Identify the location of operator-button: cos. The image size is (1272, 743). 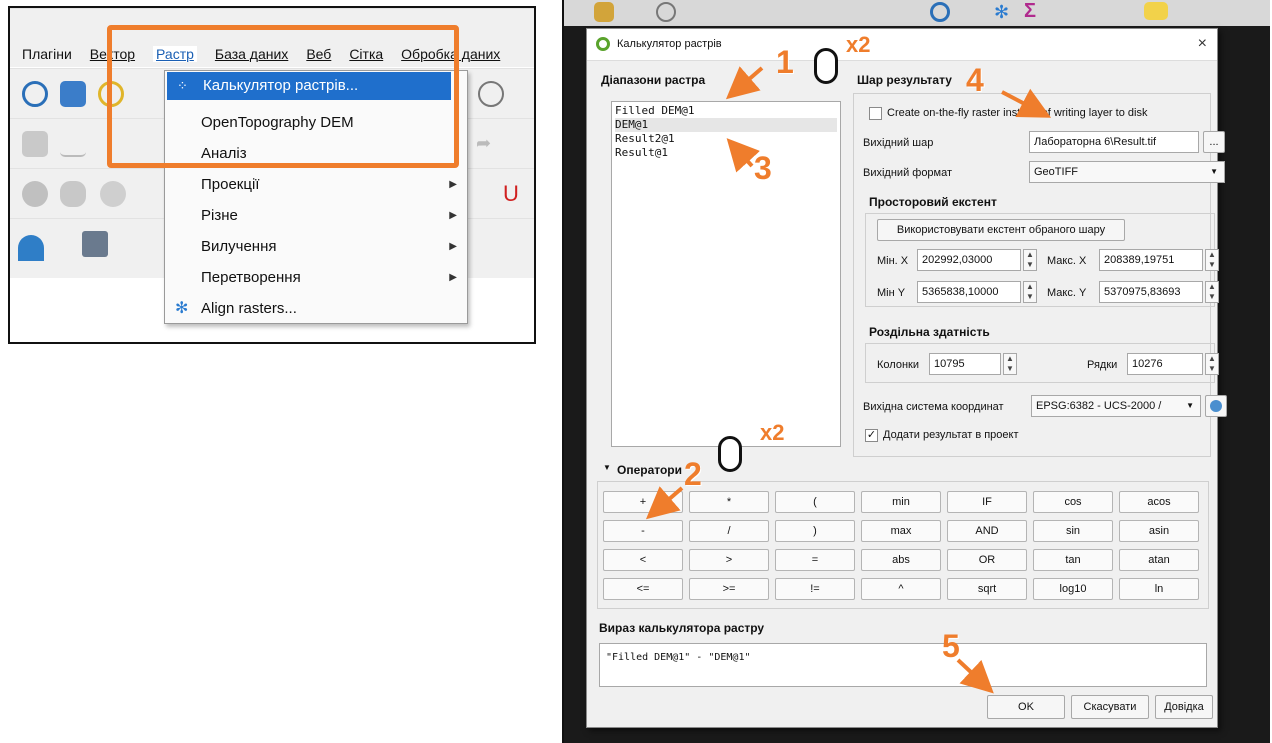
(1073, 502).